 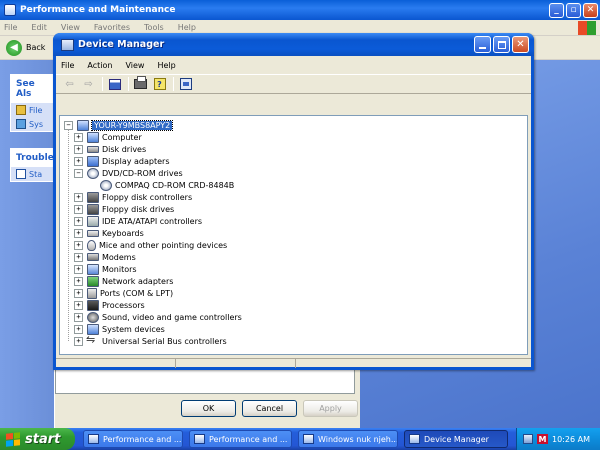 I want to click on tree-category-label: Universal Serial Bus controllers, so click(x=164, y=341).